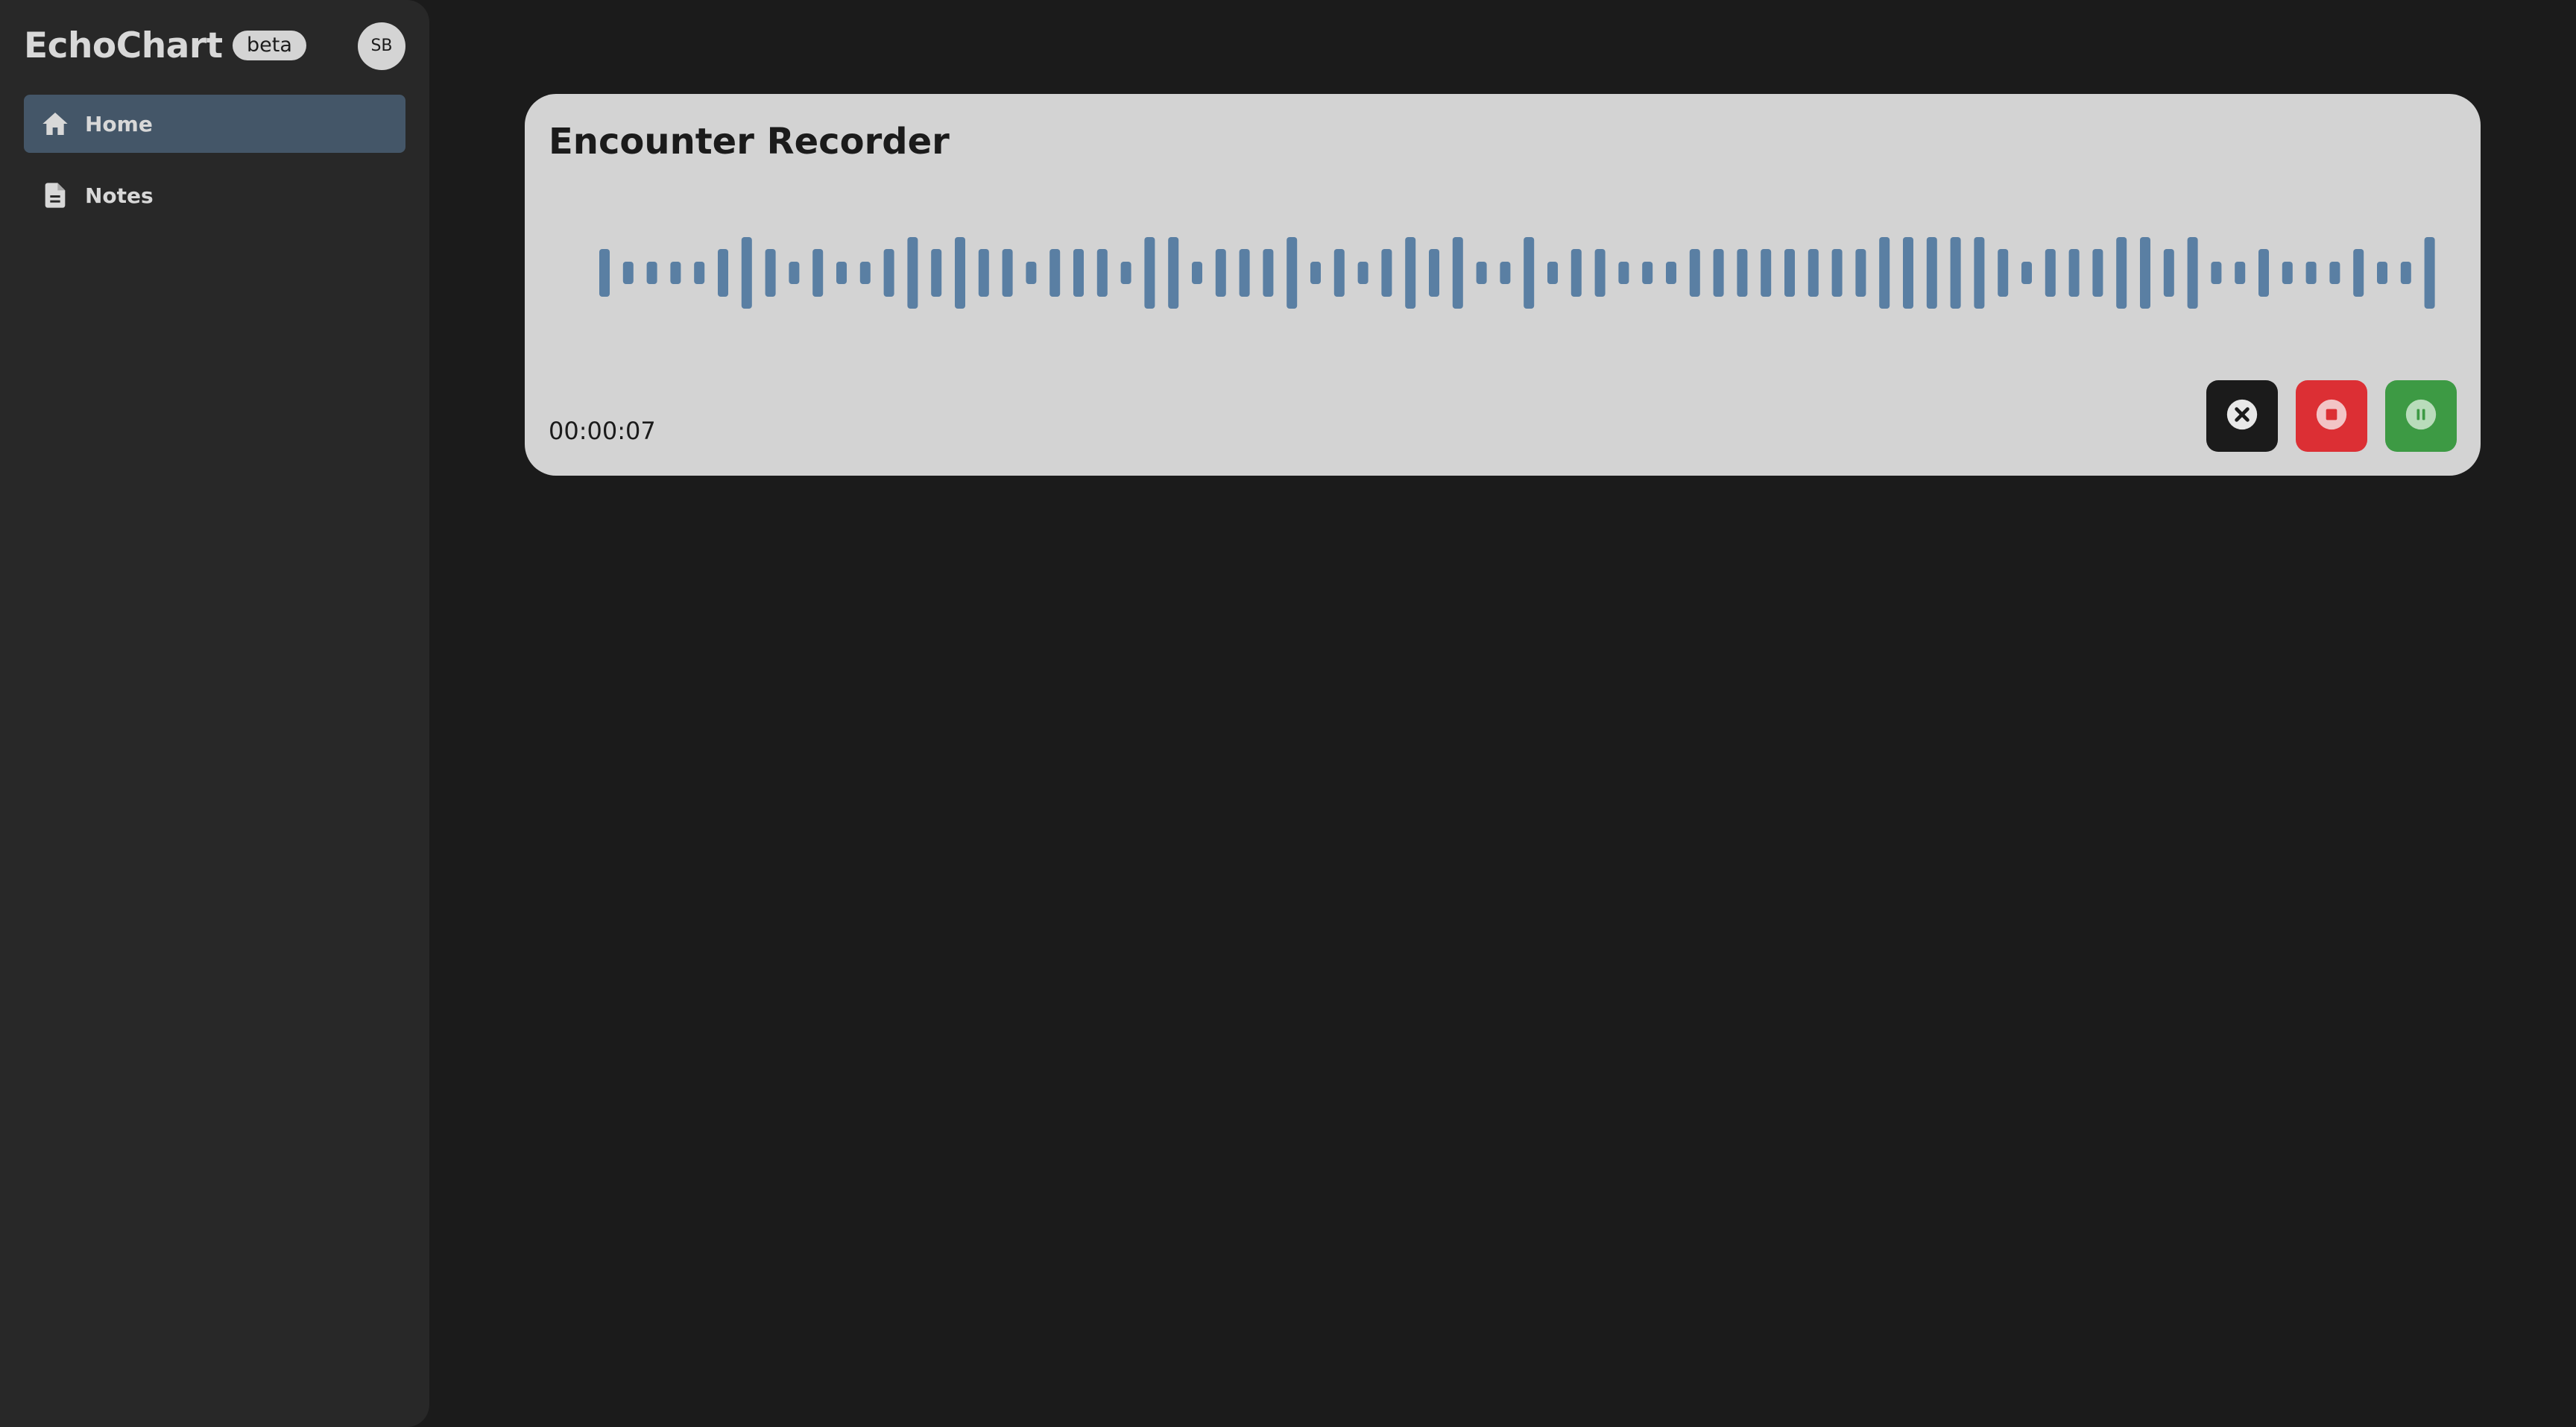 Image resolution: width=2576 pixels, height=1427 pixels. I want to click on app-title: EchoChart, so click(123, 46).